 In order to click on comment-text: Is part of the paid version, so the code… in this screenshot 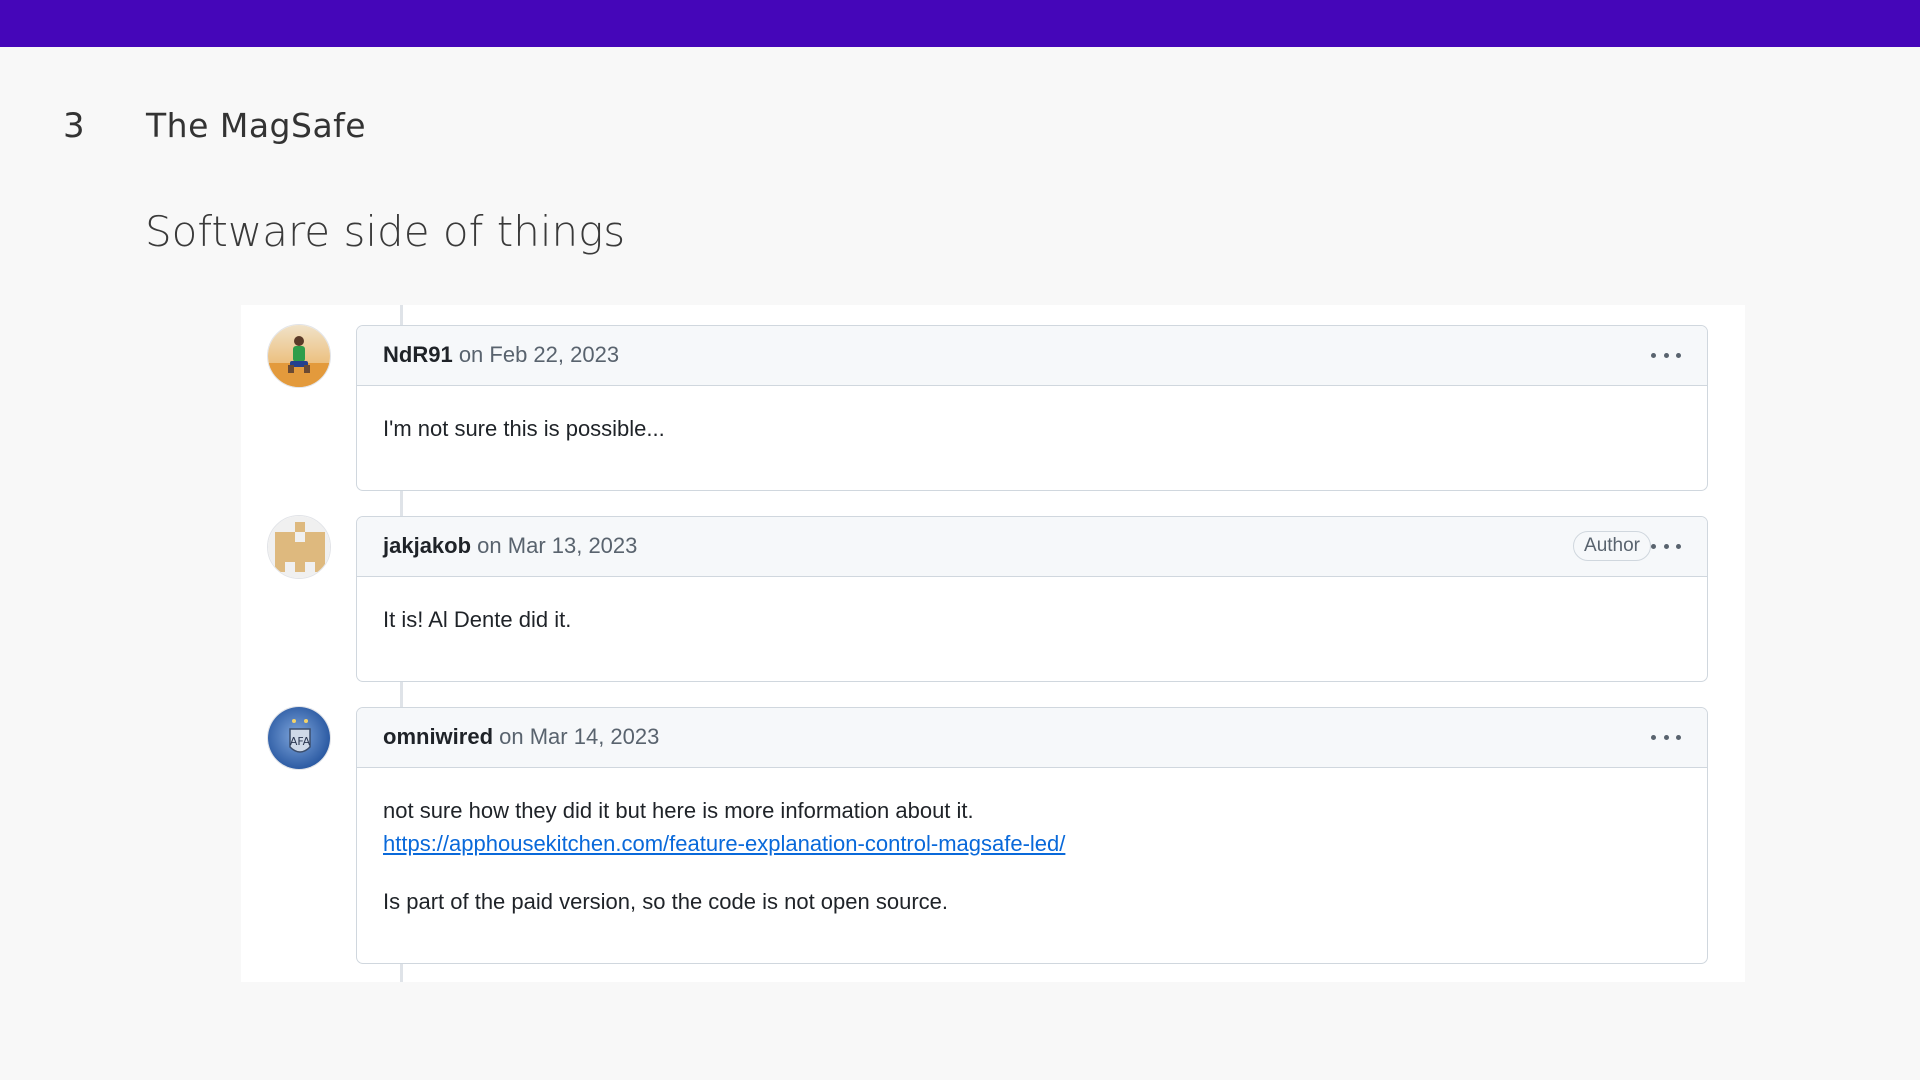, I will do `click(666, 901)`.